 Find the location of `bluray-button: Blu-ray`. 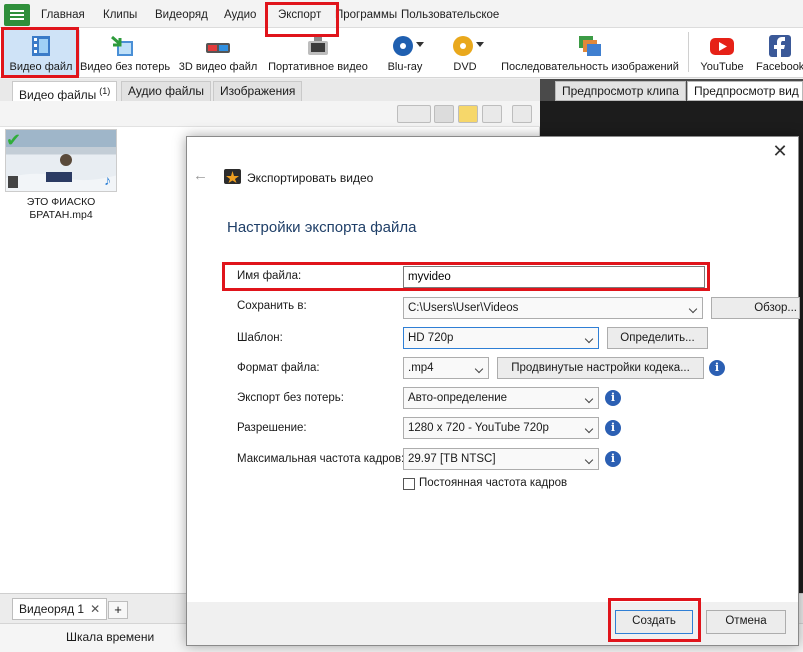

bluray-button: Blu-ray is located at coordinates (405, 53).